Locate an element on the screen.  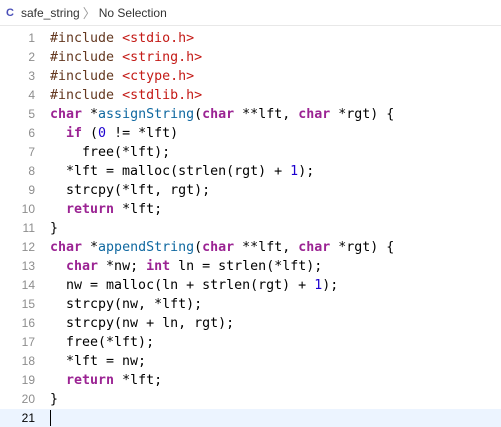
code-text: char *nw; int ln = strlen(*lft); is located at coordinates (186, 266).